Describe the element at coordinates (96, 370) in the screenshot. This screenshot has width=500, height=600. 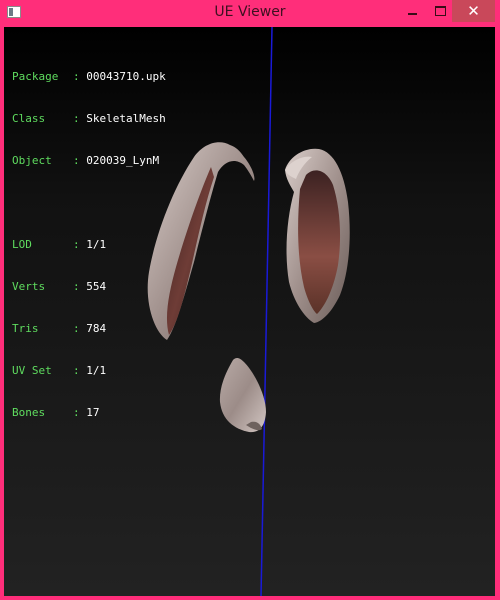
I see `info-value-uvset: 1/1` at that location.